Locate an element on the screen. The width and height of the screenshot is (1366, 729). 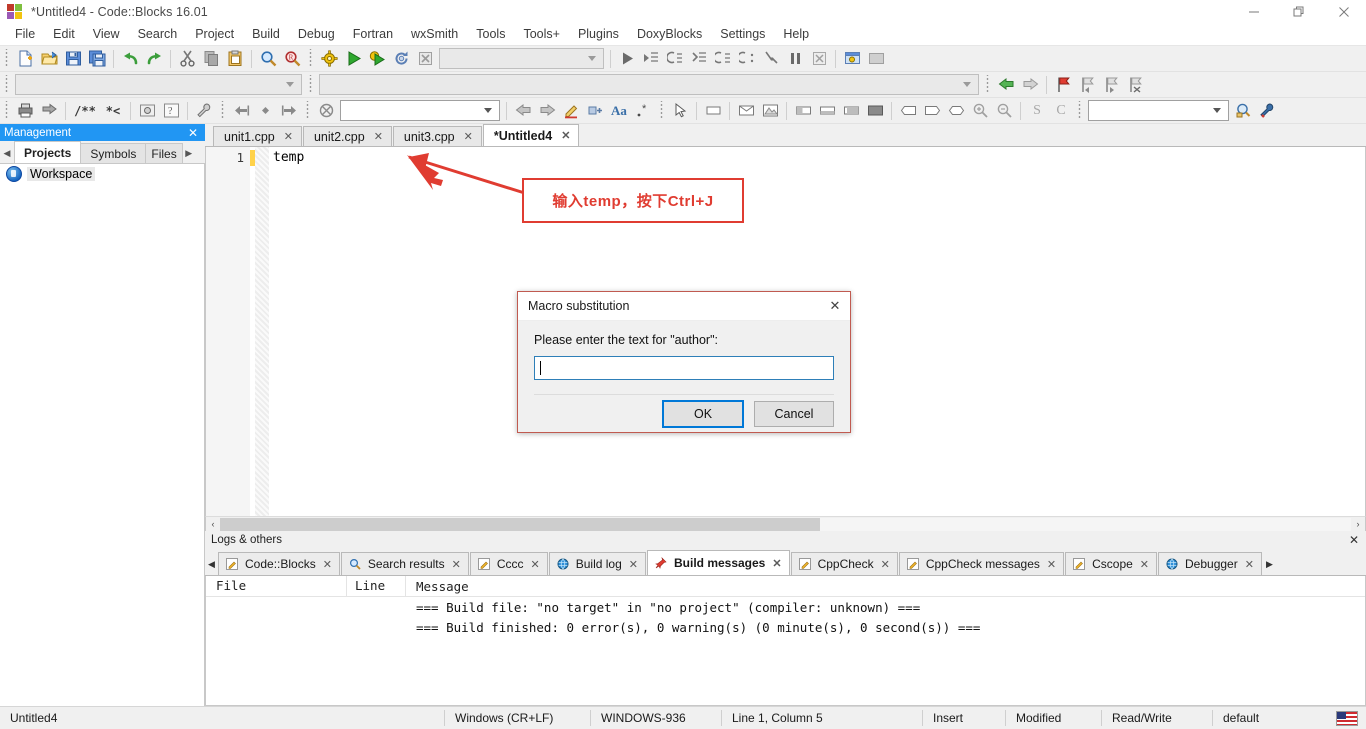
run-to-cursor-icon is located at coordinates (651, 58).